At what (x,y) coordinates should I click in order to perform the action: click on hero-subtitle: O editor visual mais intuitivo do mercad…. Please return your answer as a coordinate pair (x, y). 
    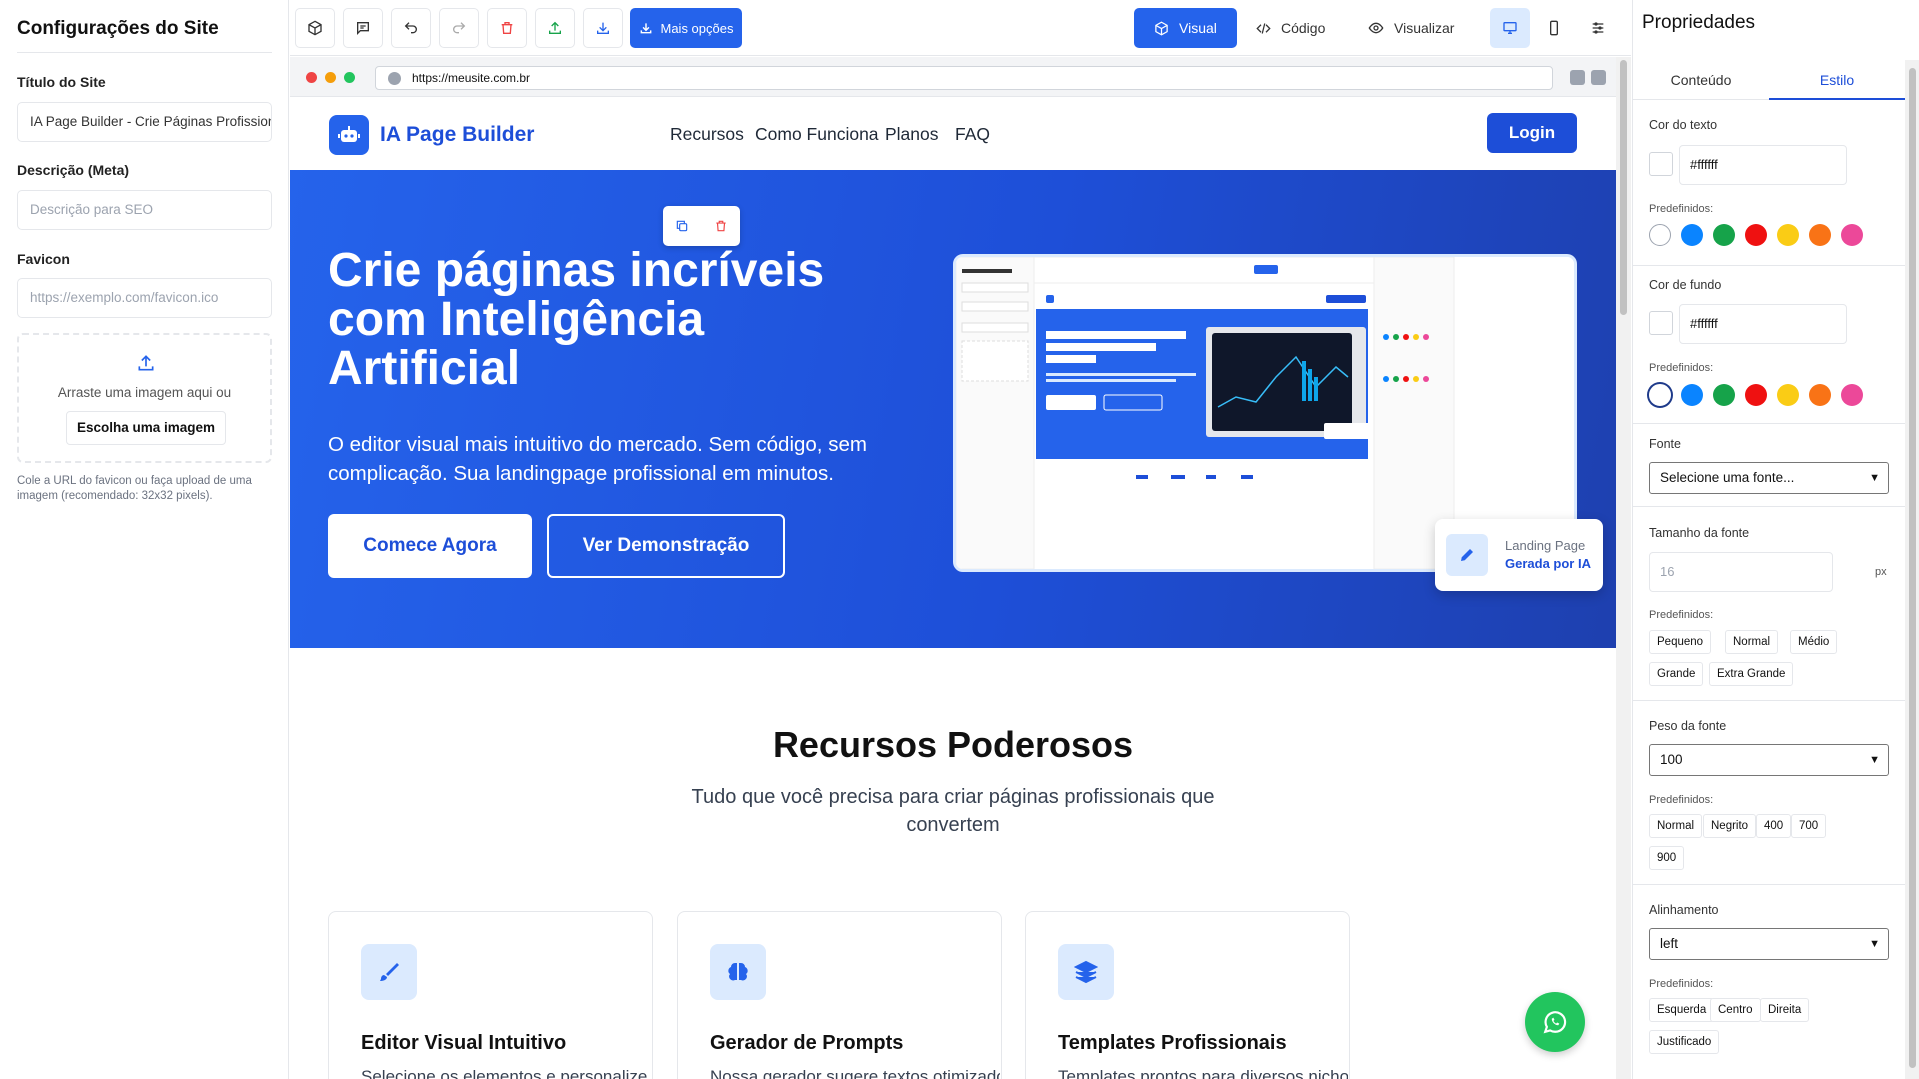
    Looking at the image, I should click on (598, 459).